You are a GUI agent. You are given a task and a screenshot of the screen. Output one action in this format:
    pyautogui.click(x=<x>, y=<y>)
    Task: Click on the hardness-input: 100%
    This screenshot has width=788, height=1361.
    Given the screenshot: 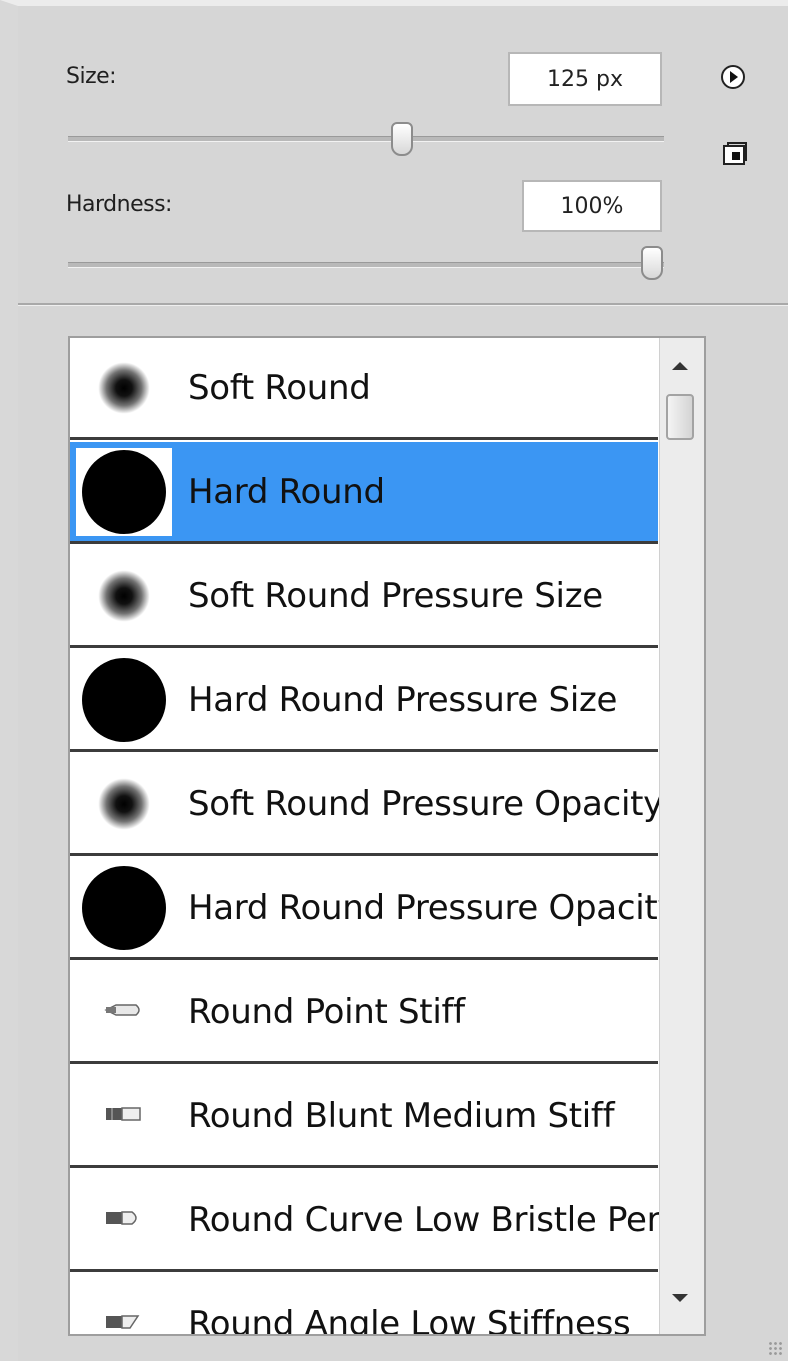 What is the action you would take?
    pyautogui.click(x=592, y=206)
    